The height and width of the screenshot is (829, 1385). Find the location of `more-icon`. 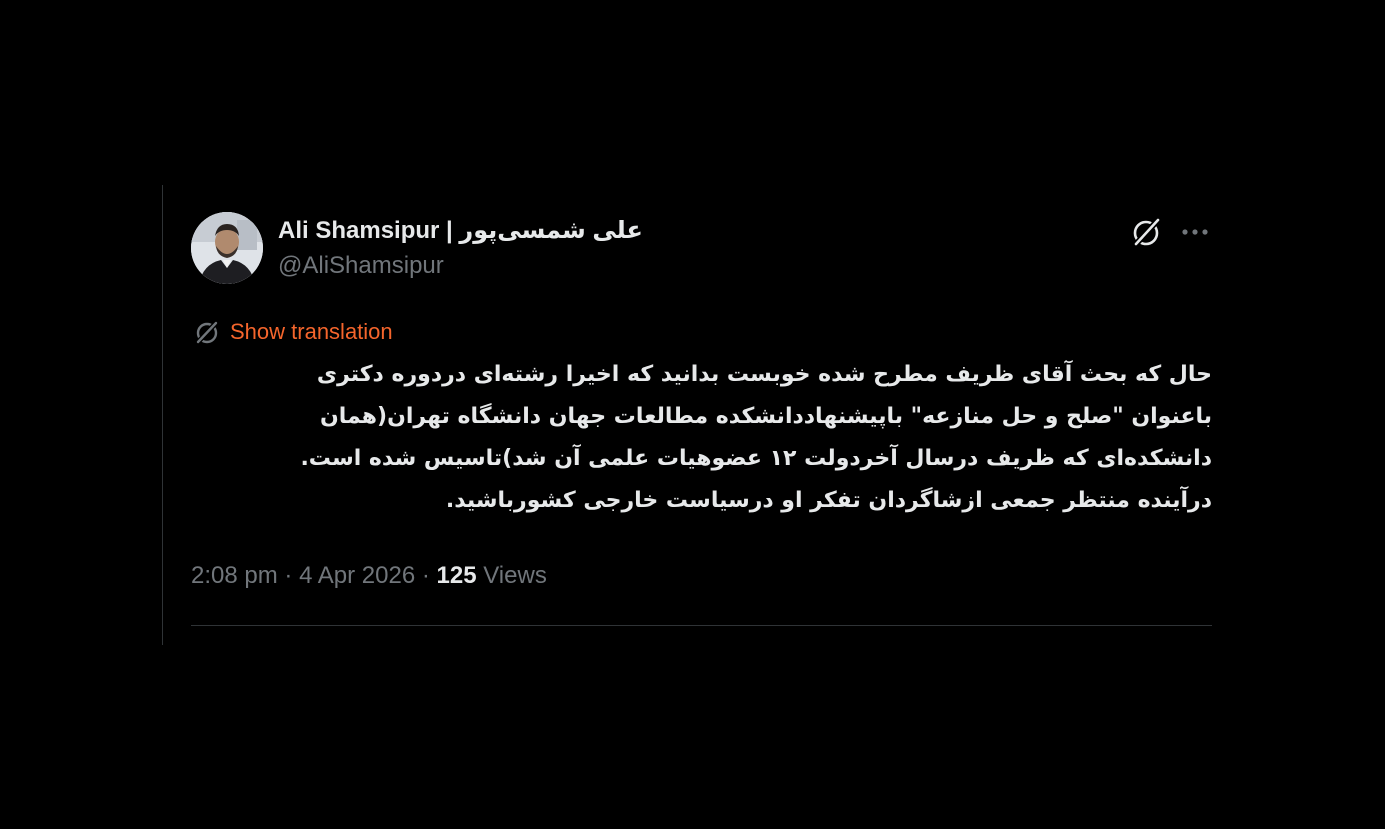

more-icon is located at coordinates (1195, 232).